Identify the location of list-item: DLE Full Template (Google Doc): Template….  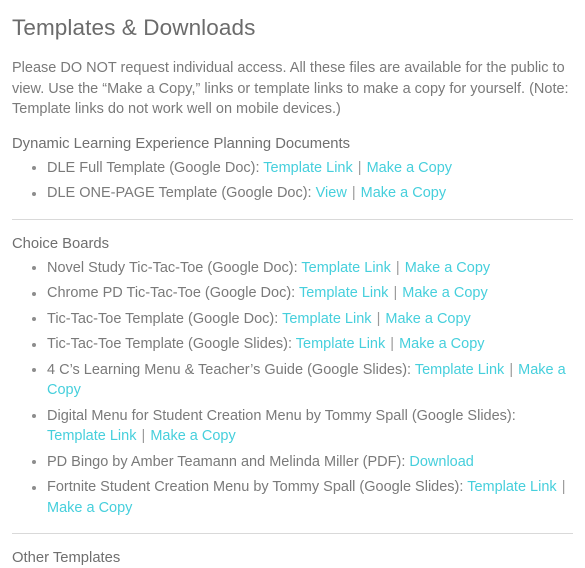
(292, 168).